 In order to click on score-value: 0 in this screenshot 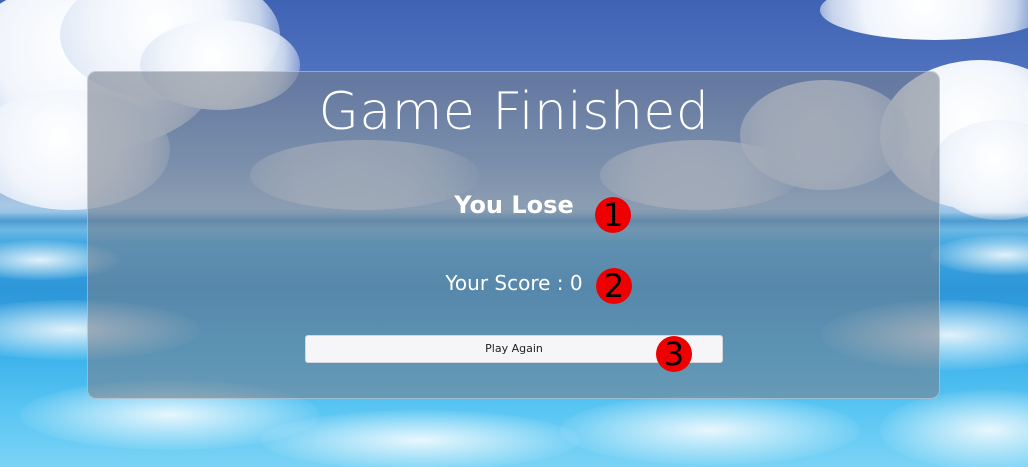, I will do `click(576, 283)`.